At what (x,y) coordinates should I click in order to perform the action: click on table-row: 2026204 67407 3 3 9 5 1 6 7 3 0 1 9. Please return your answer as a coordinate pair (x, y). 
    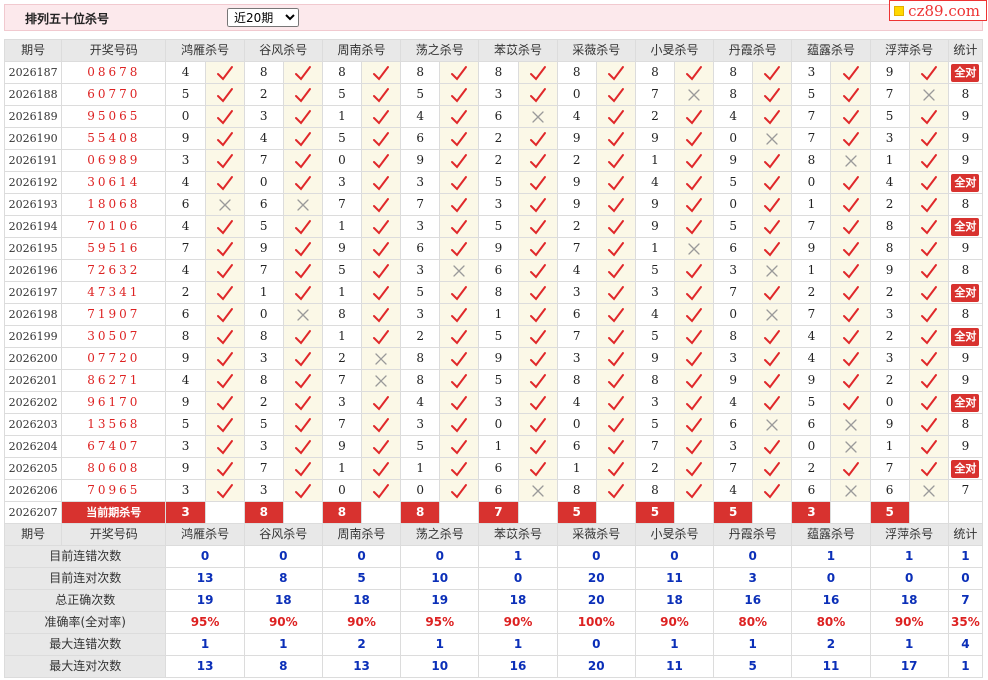
    Looking at the image, I should click on (493, 446).